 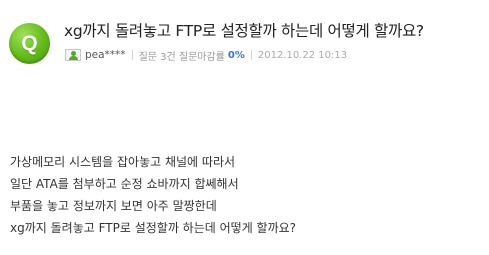 I want to click on close-rate: 0%, so click(x=236, y=55).